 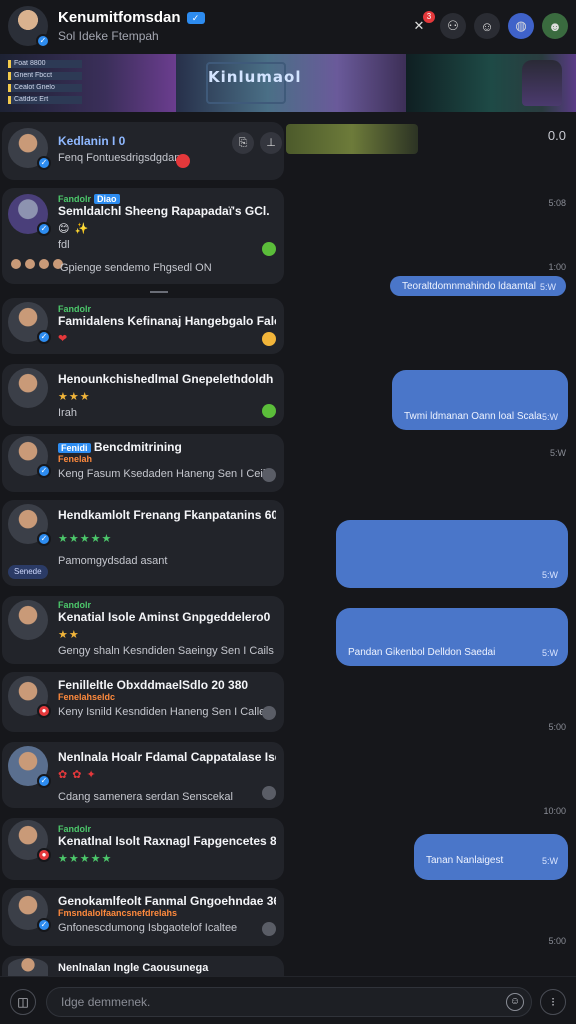 I want to click on emoji-row: ✿ ✿ ✦, so click(x=167, y=774).